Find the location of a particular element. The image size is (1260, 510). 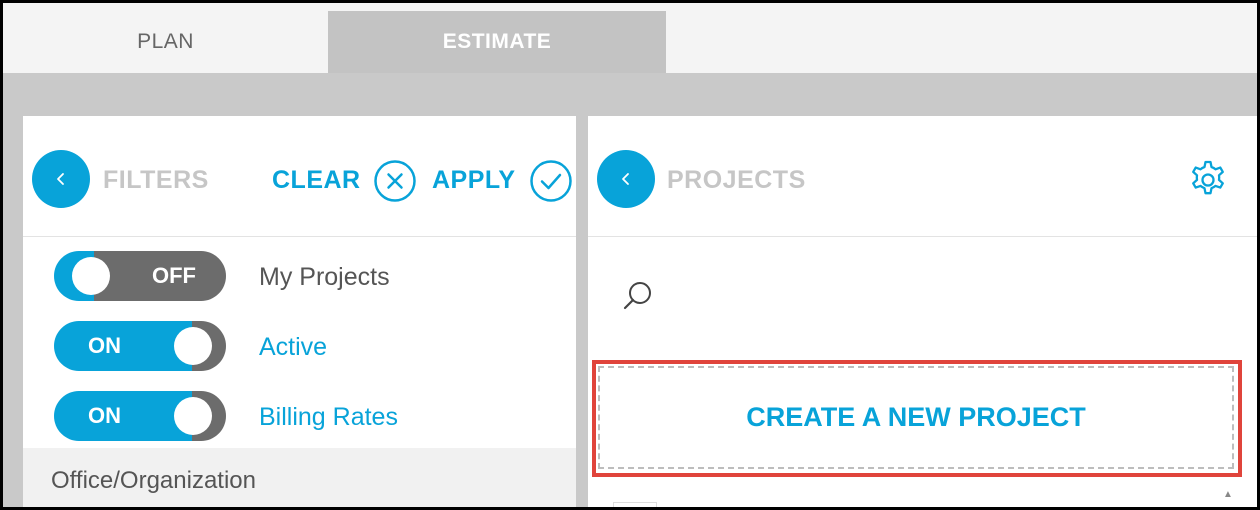

gear-icon is located at coordinates (1208, 180).